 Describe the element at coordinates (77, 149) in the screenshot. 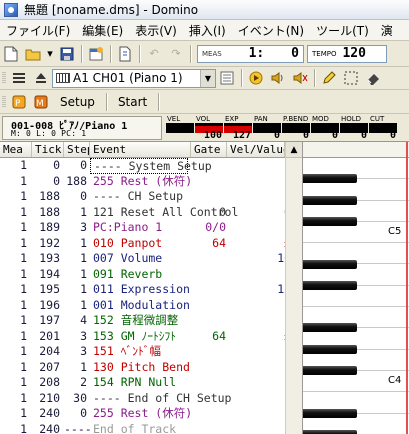

I see `column-header-step: Step` at that location.